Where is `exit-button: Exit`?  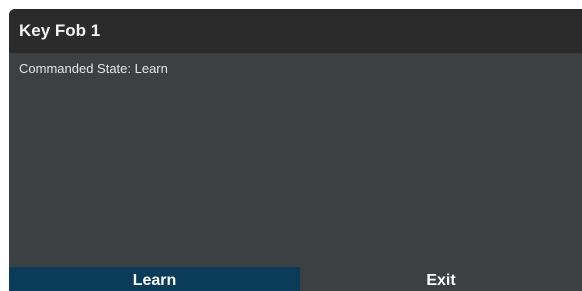
exit-button: Exit is located at coordinates (441, 279).